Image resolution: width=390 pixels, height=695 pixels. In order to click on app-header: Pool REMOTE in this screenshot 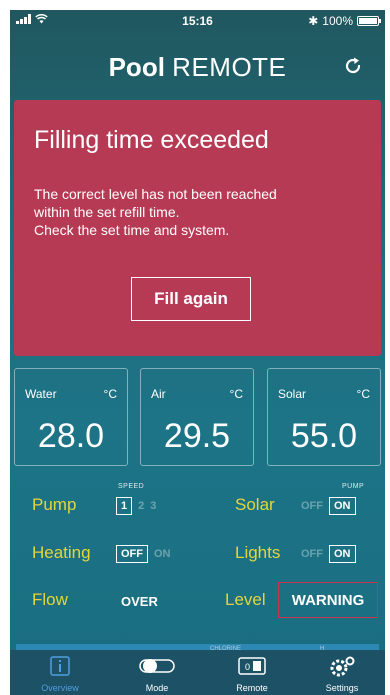, I will do `click(197, 68)`.